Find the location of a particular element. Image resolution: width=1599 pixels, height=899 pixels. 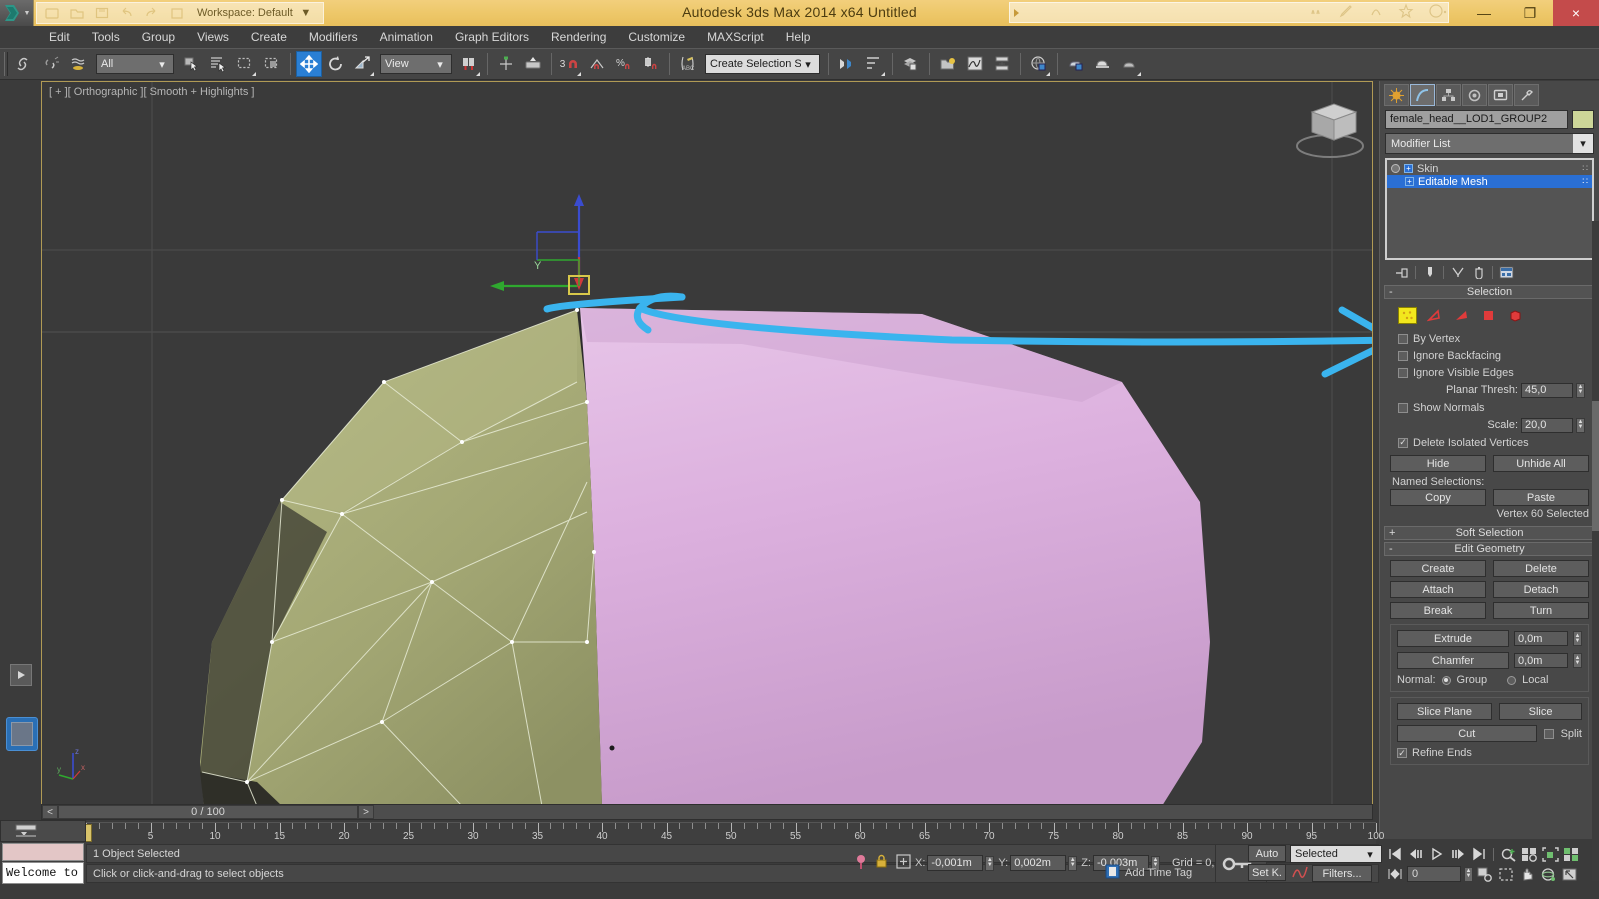

utilities-tab is located at coordinates (1526, 95).